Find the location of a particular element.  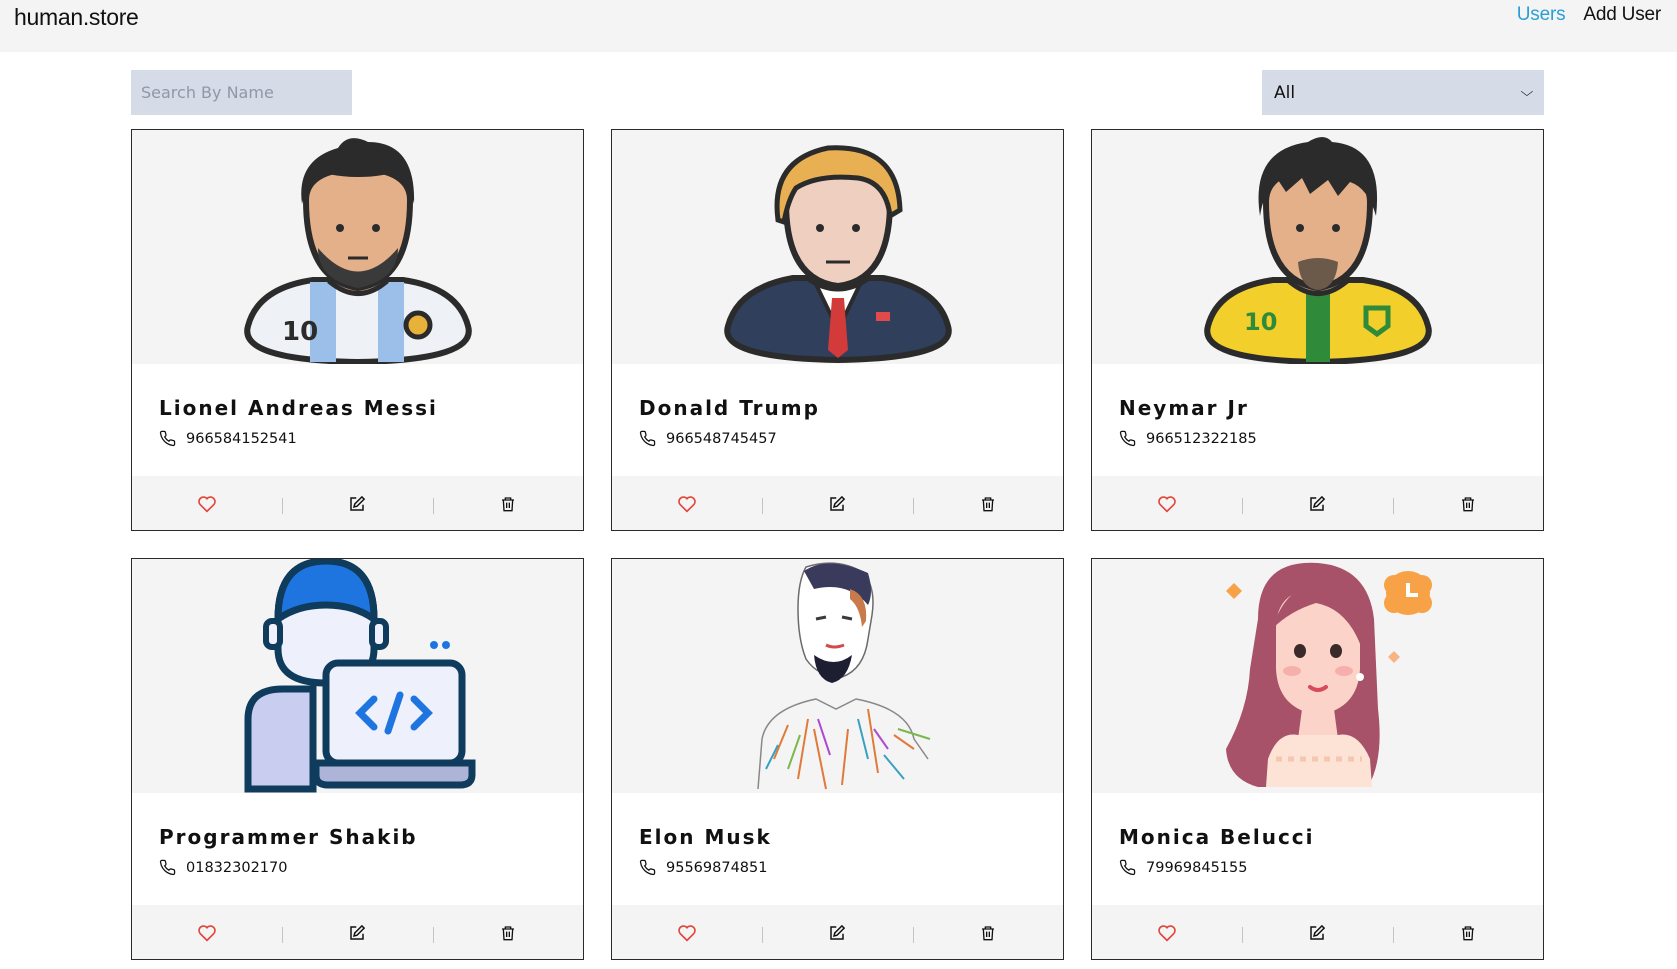

filter-select: All ⌵ is located at coordinates (1403, 92).